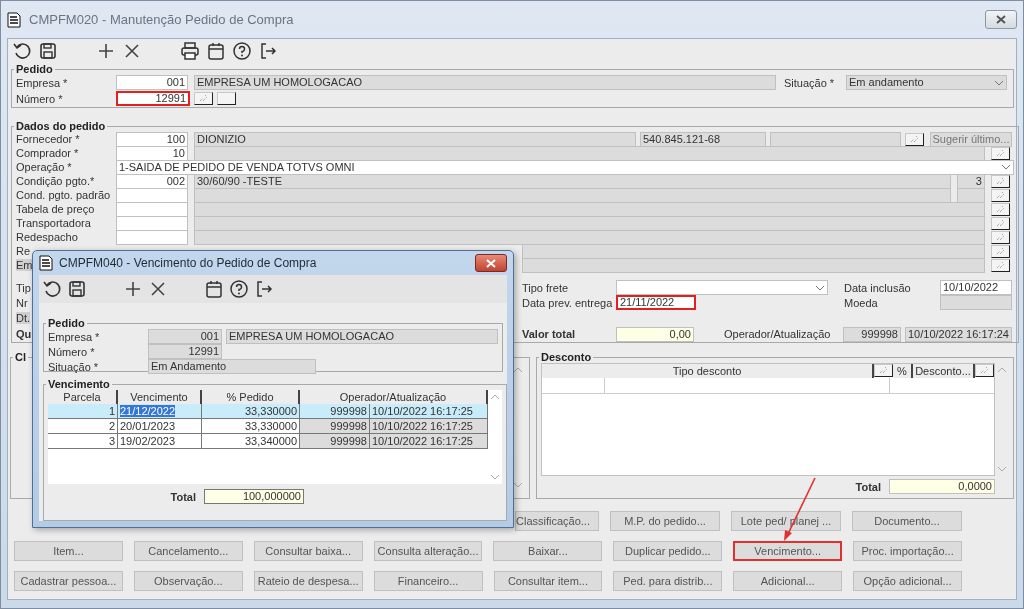  Describe the element at coordinates (232, 366) in the screenshot. I see `status-field: Em Andamento` at that location.